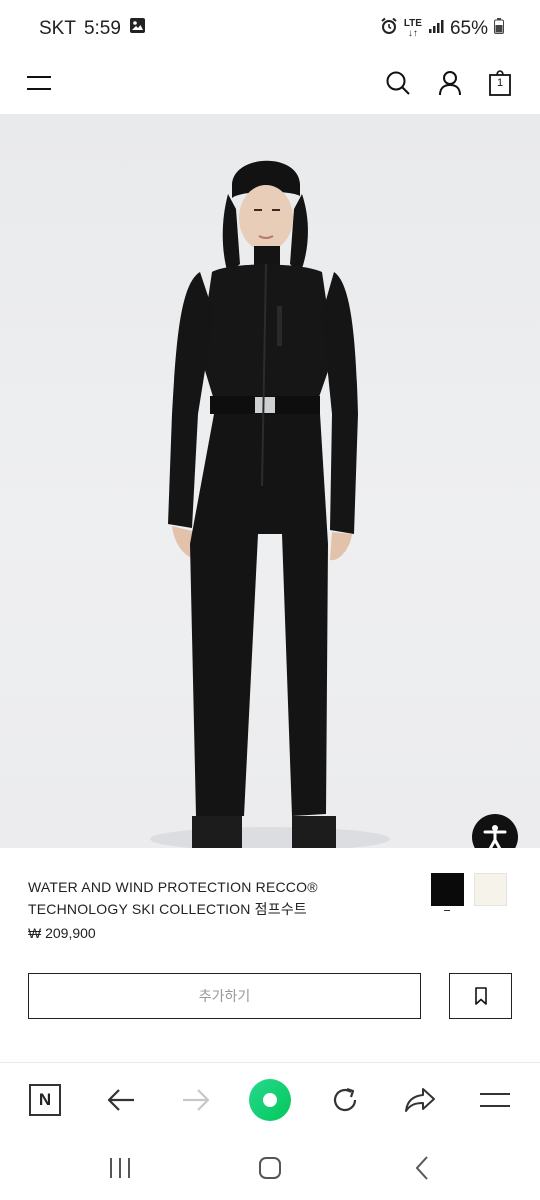 The height and width of the screenshot is (1200, 540). I want to click on naver-home-button: N, so click(45, 1100).